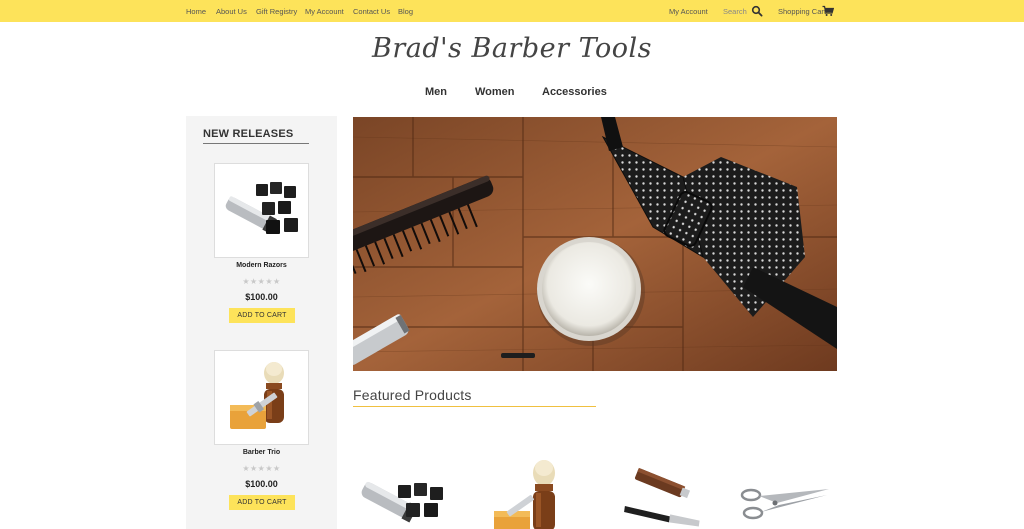  What do you see at coordinates (231, 11) in the screenshot?
I see `top-link-about-us: About Us` at bounding box center [231, 11].